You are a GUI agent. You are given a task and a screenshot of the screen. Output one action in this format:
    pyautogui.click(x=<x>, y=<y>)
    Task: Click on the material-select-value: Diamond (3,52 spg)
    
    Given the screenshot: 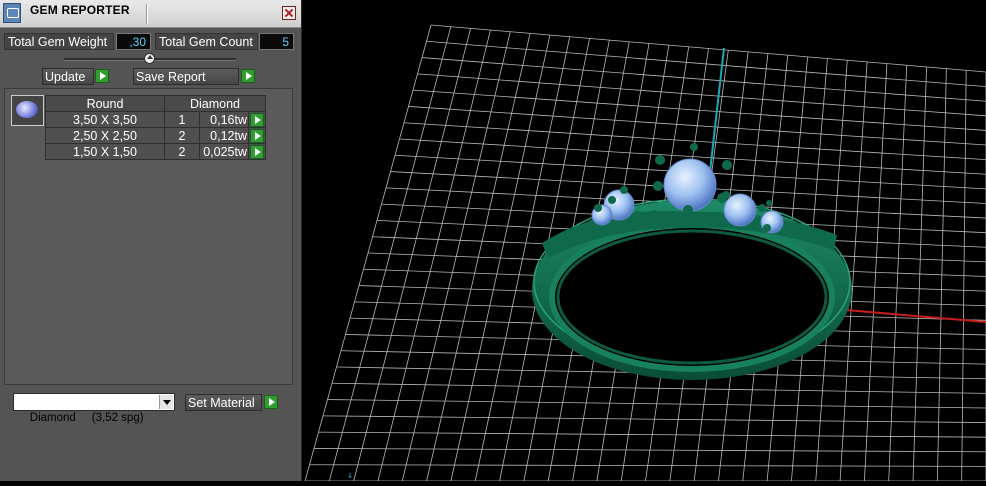 What is the action you would take?
    pyautogui.click(x=87, y=418)
    